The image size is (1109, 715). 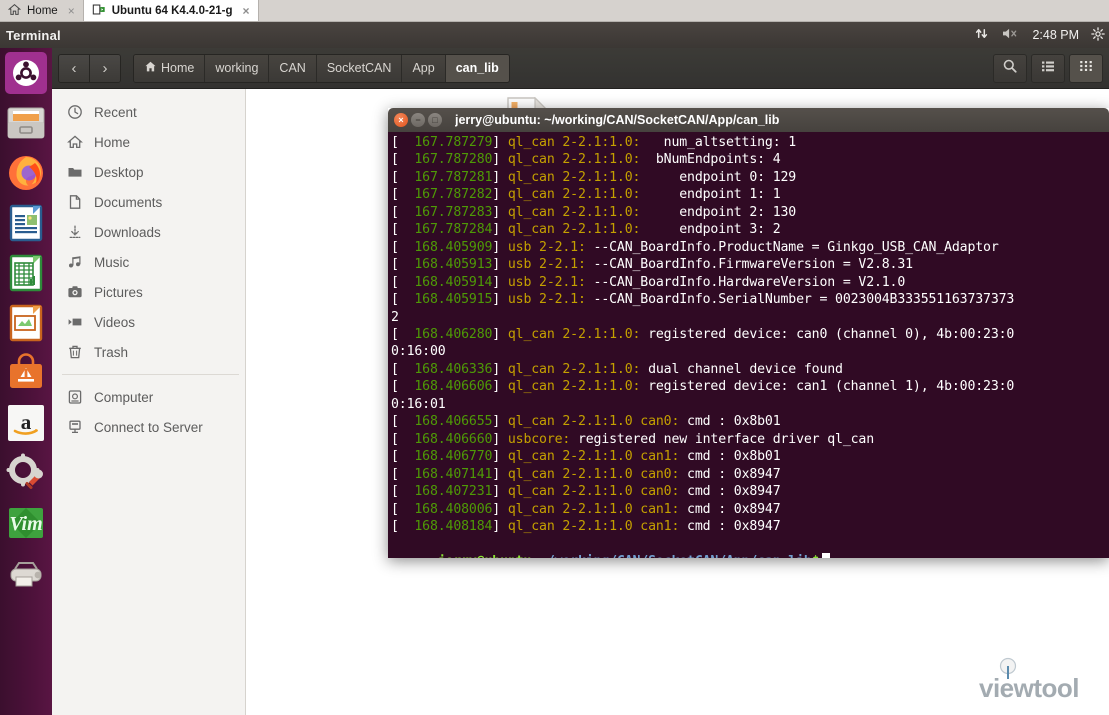 I want to click on breadcrumb-label: CAN, so click(x=292, y=68).